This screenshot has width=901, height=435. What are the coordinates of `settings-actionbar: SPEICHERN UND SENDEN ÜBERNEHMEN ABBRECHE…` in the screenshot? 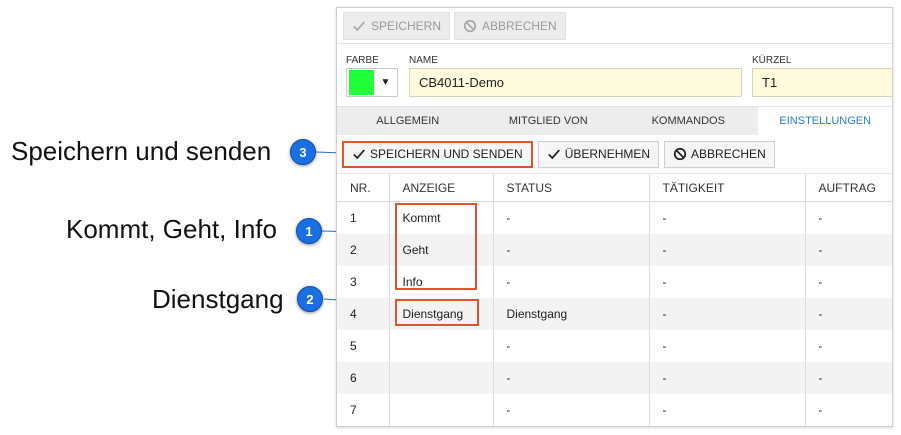 It's located at (614, 154).